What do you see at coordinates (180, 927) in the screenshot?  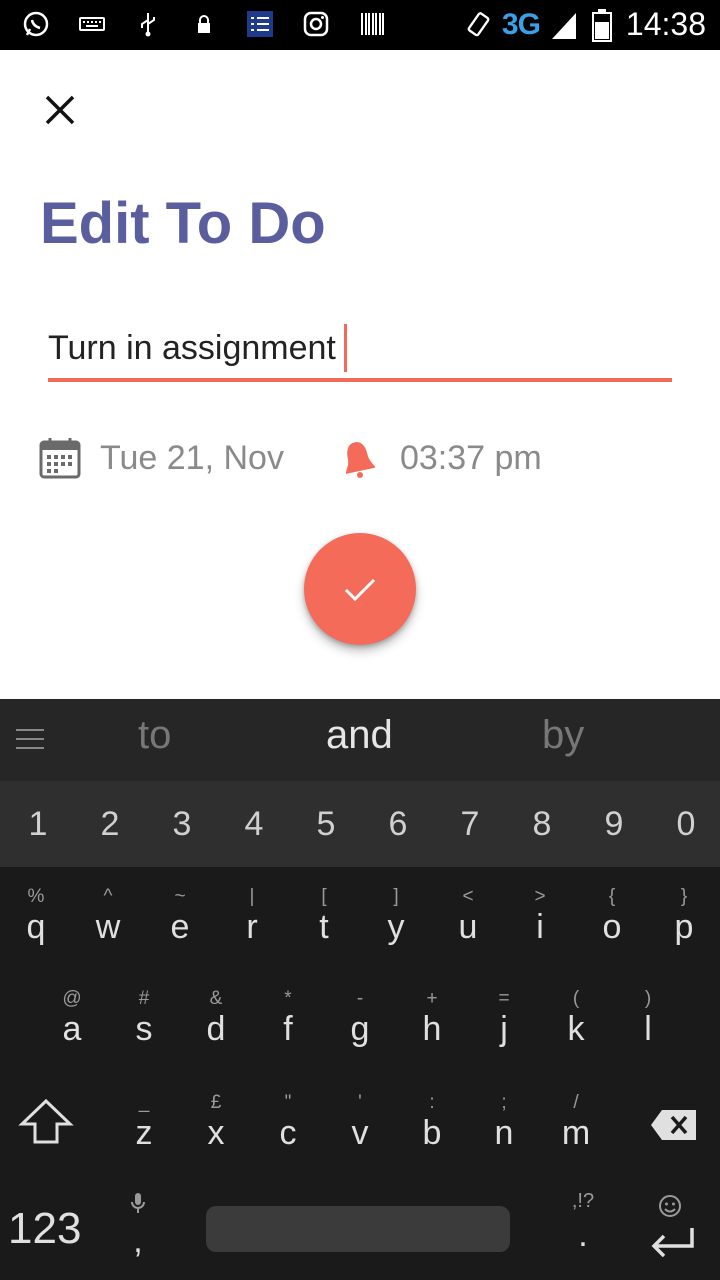 I see `key-label: e` at bounding box center [180, 927].